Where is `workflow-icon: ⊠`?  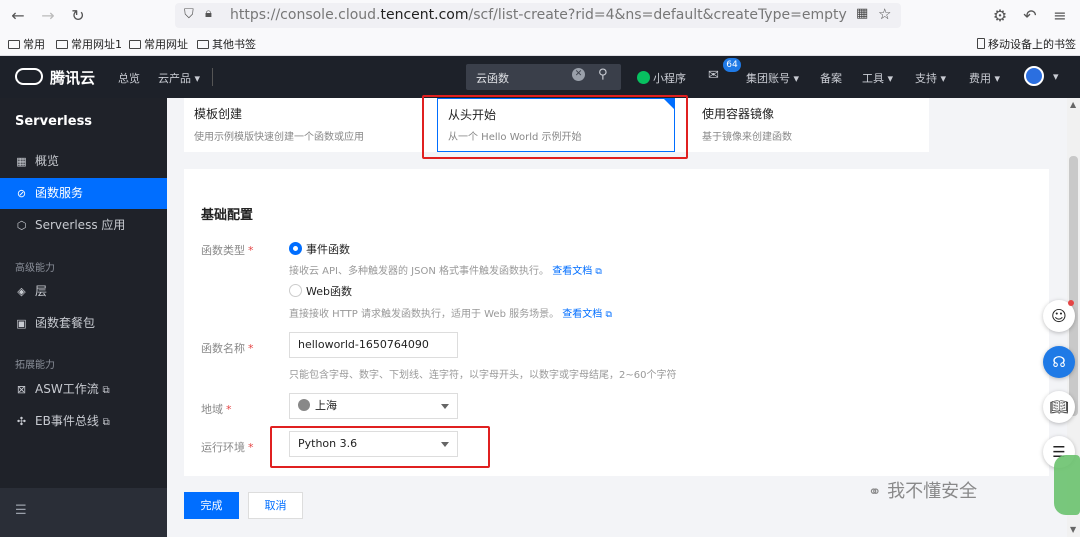
workflow-icon: ⊠ is located at coordinates (21, 389).